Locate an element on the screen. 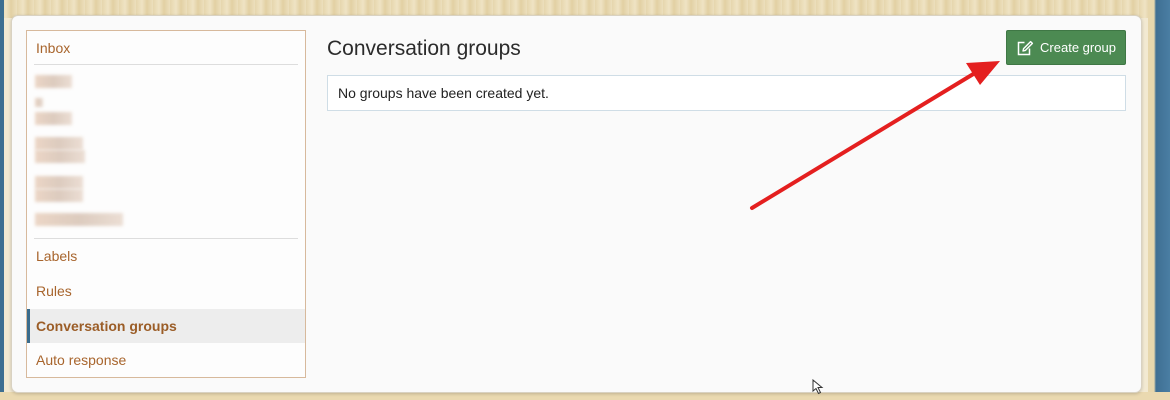 This screenshot has height=400, width=1170. sidebar-item-label: Rules is located at coordinates (54, 291).